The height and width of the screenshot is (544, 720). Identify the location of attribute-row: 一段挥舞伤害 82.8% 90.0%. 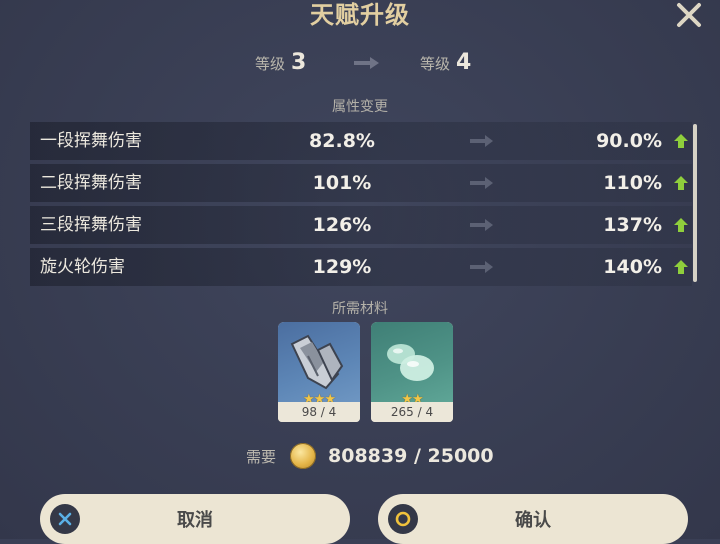
(361, 141).